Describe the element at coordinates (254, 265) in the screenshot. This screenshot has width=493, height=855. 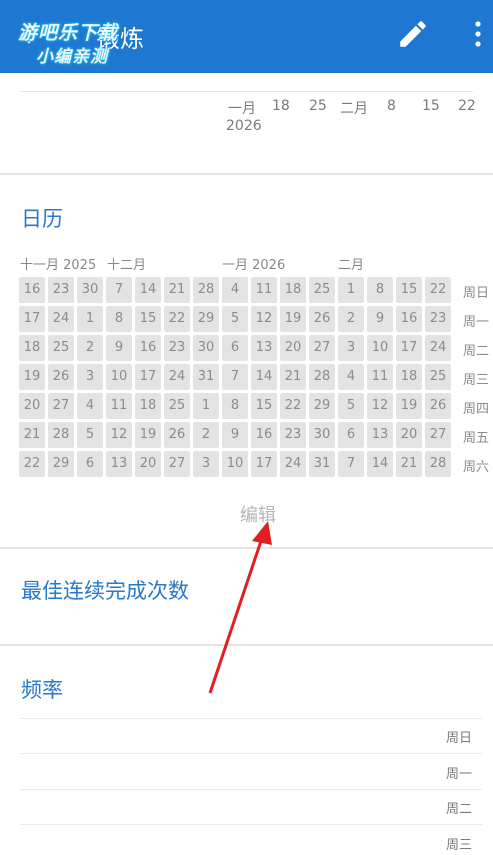
I see `month-label: 一月 2026` at that location.